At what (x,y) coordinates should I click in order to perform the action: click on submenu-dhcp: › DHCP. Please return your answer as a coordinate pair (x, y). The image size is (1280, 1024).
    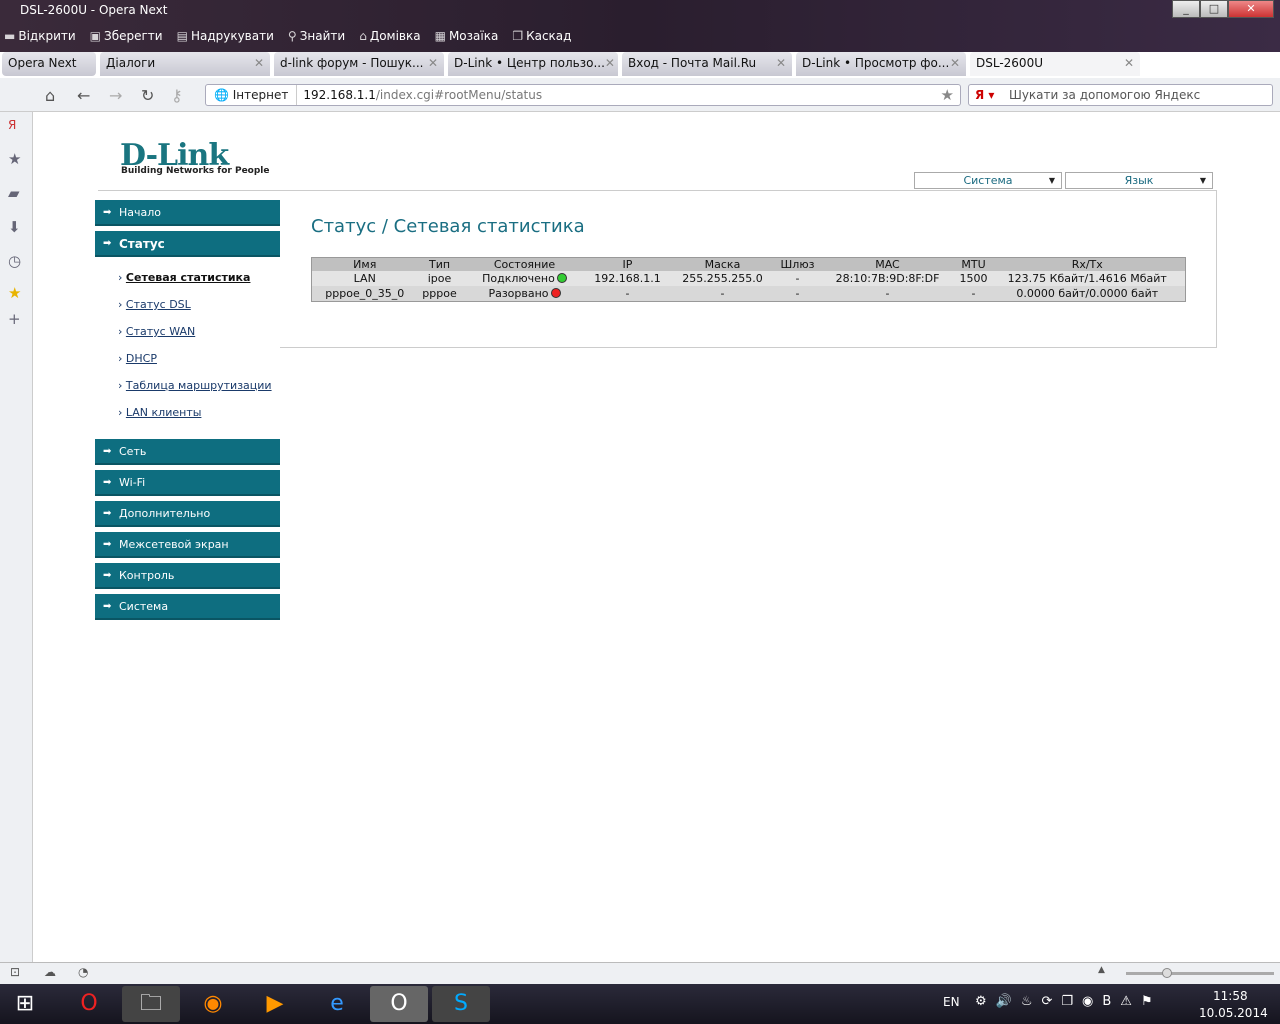
    Looking at the image, I should click on (137, 358).